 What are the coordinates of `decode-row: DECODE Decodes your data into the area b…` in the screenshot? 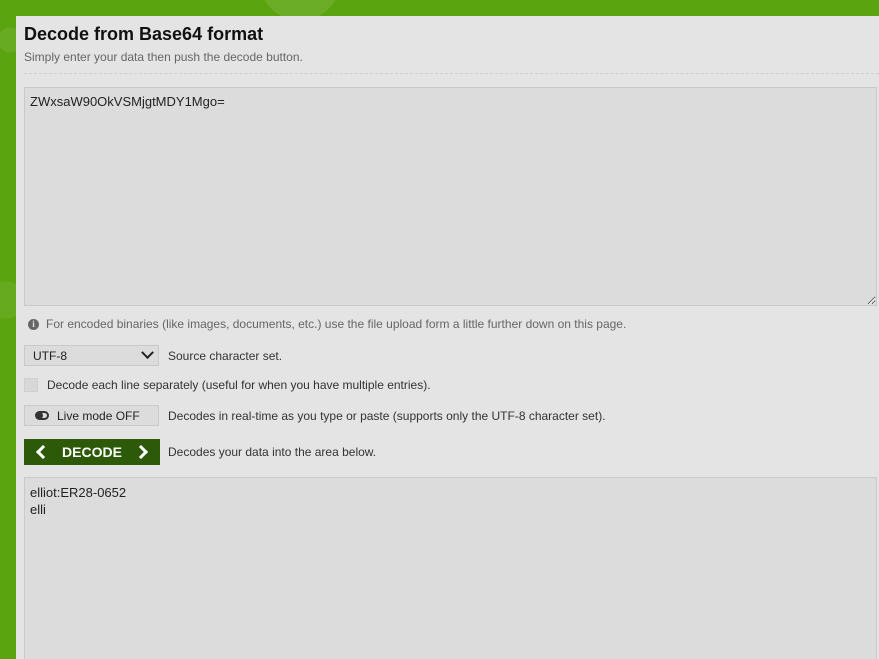 It's located at (200, 452).